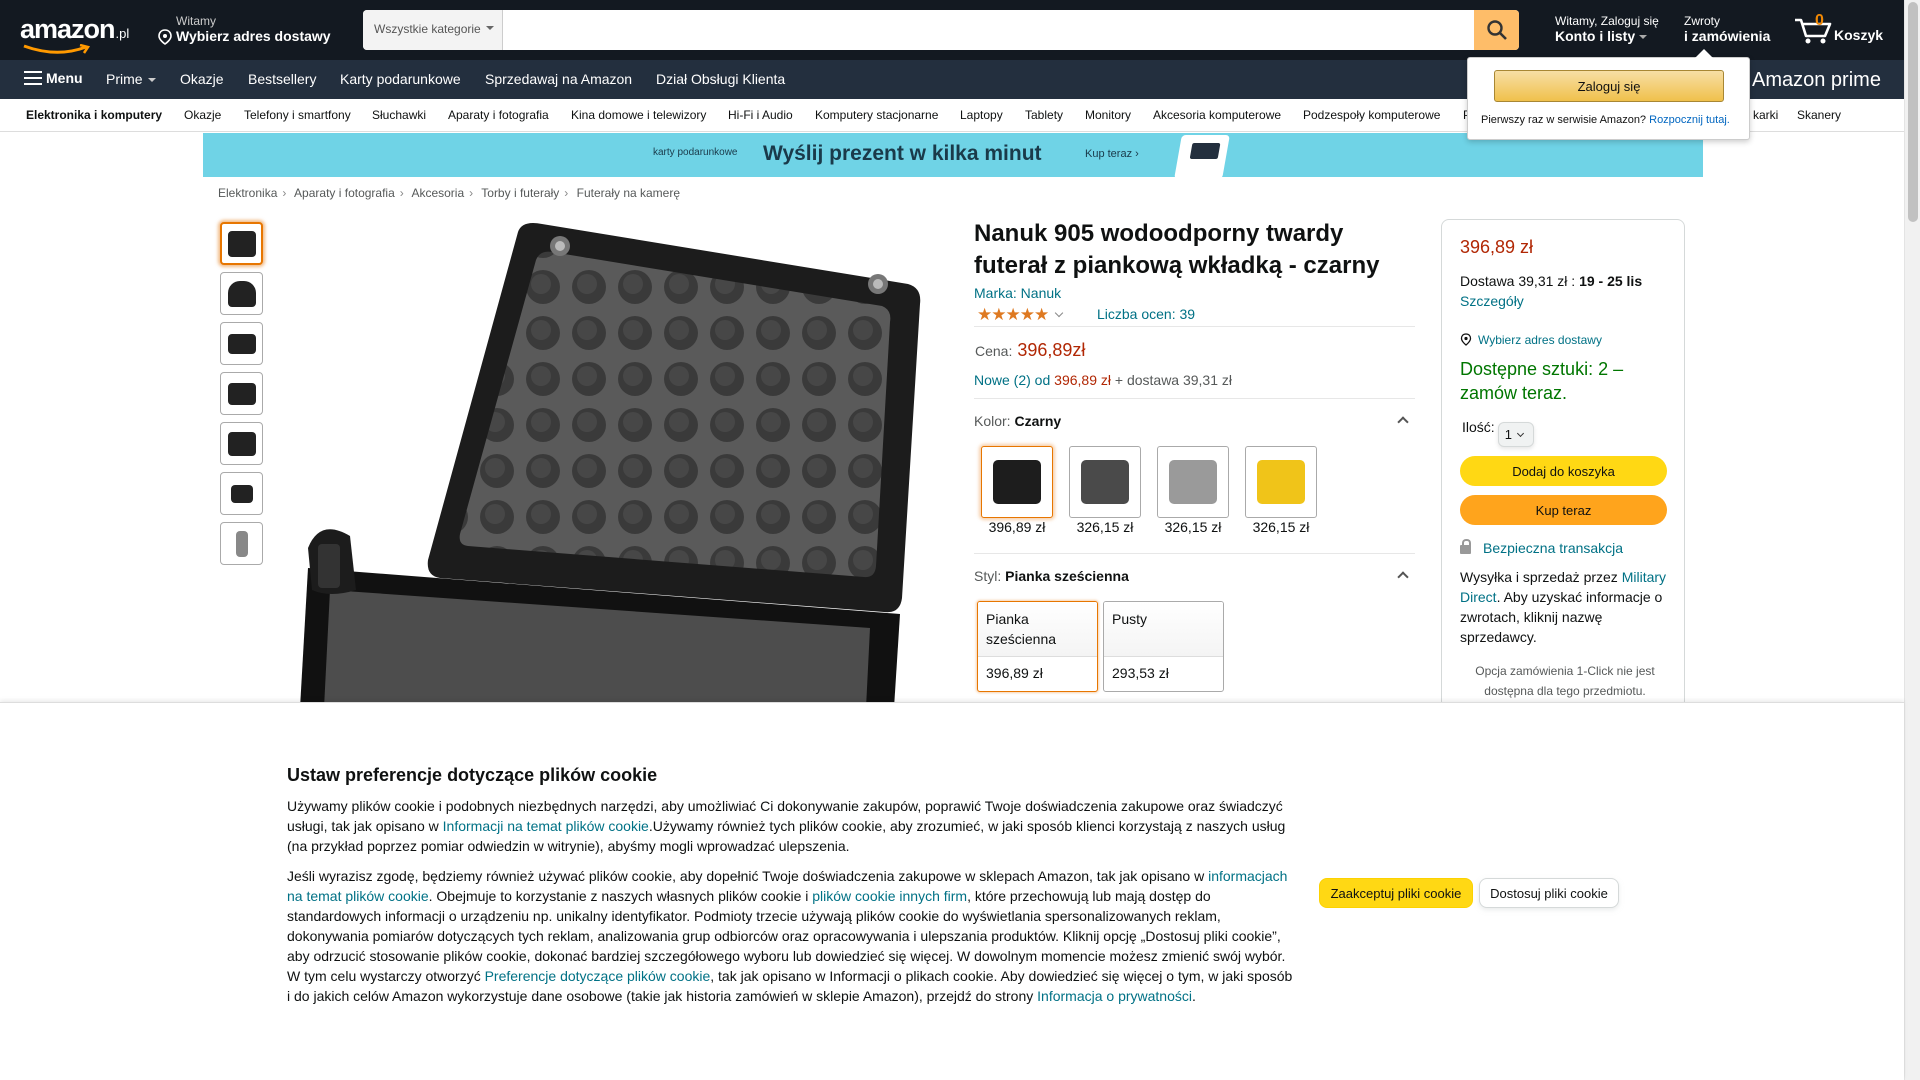  What do you see at coordinates (1912, 540) in the screenshot?
I see `page-scrollbar` at bounding box center [1912, 540].